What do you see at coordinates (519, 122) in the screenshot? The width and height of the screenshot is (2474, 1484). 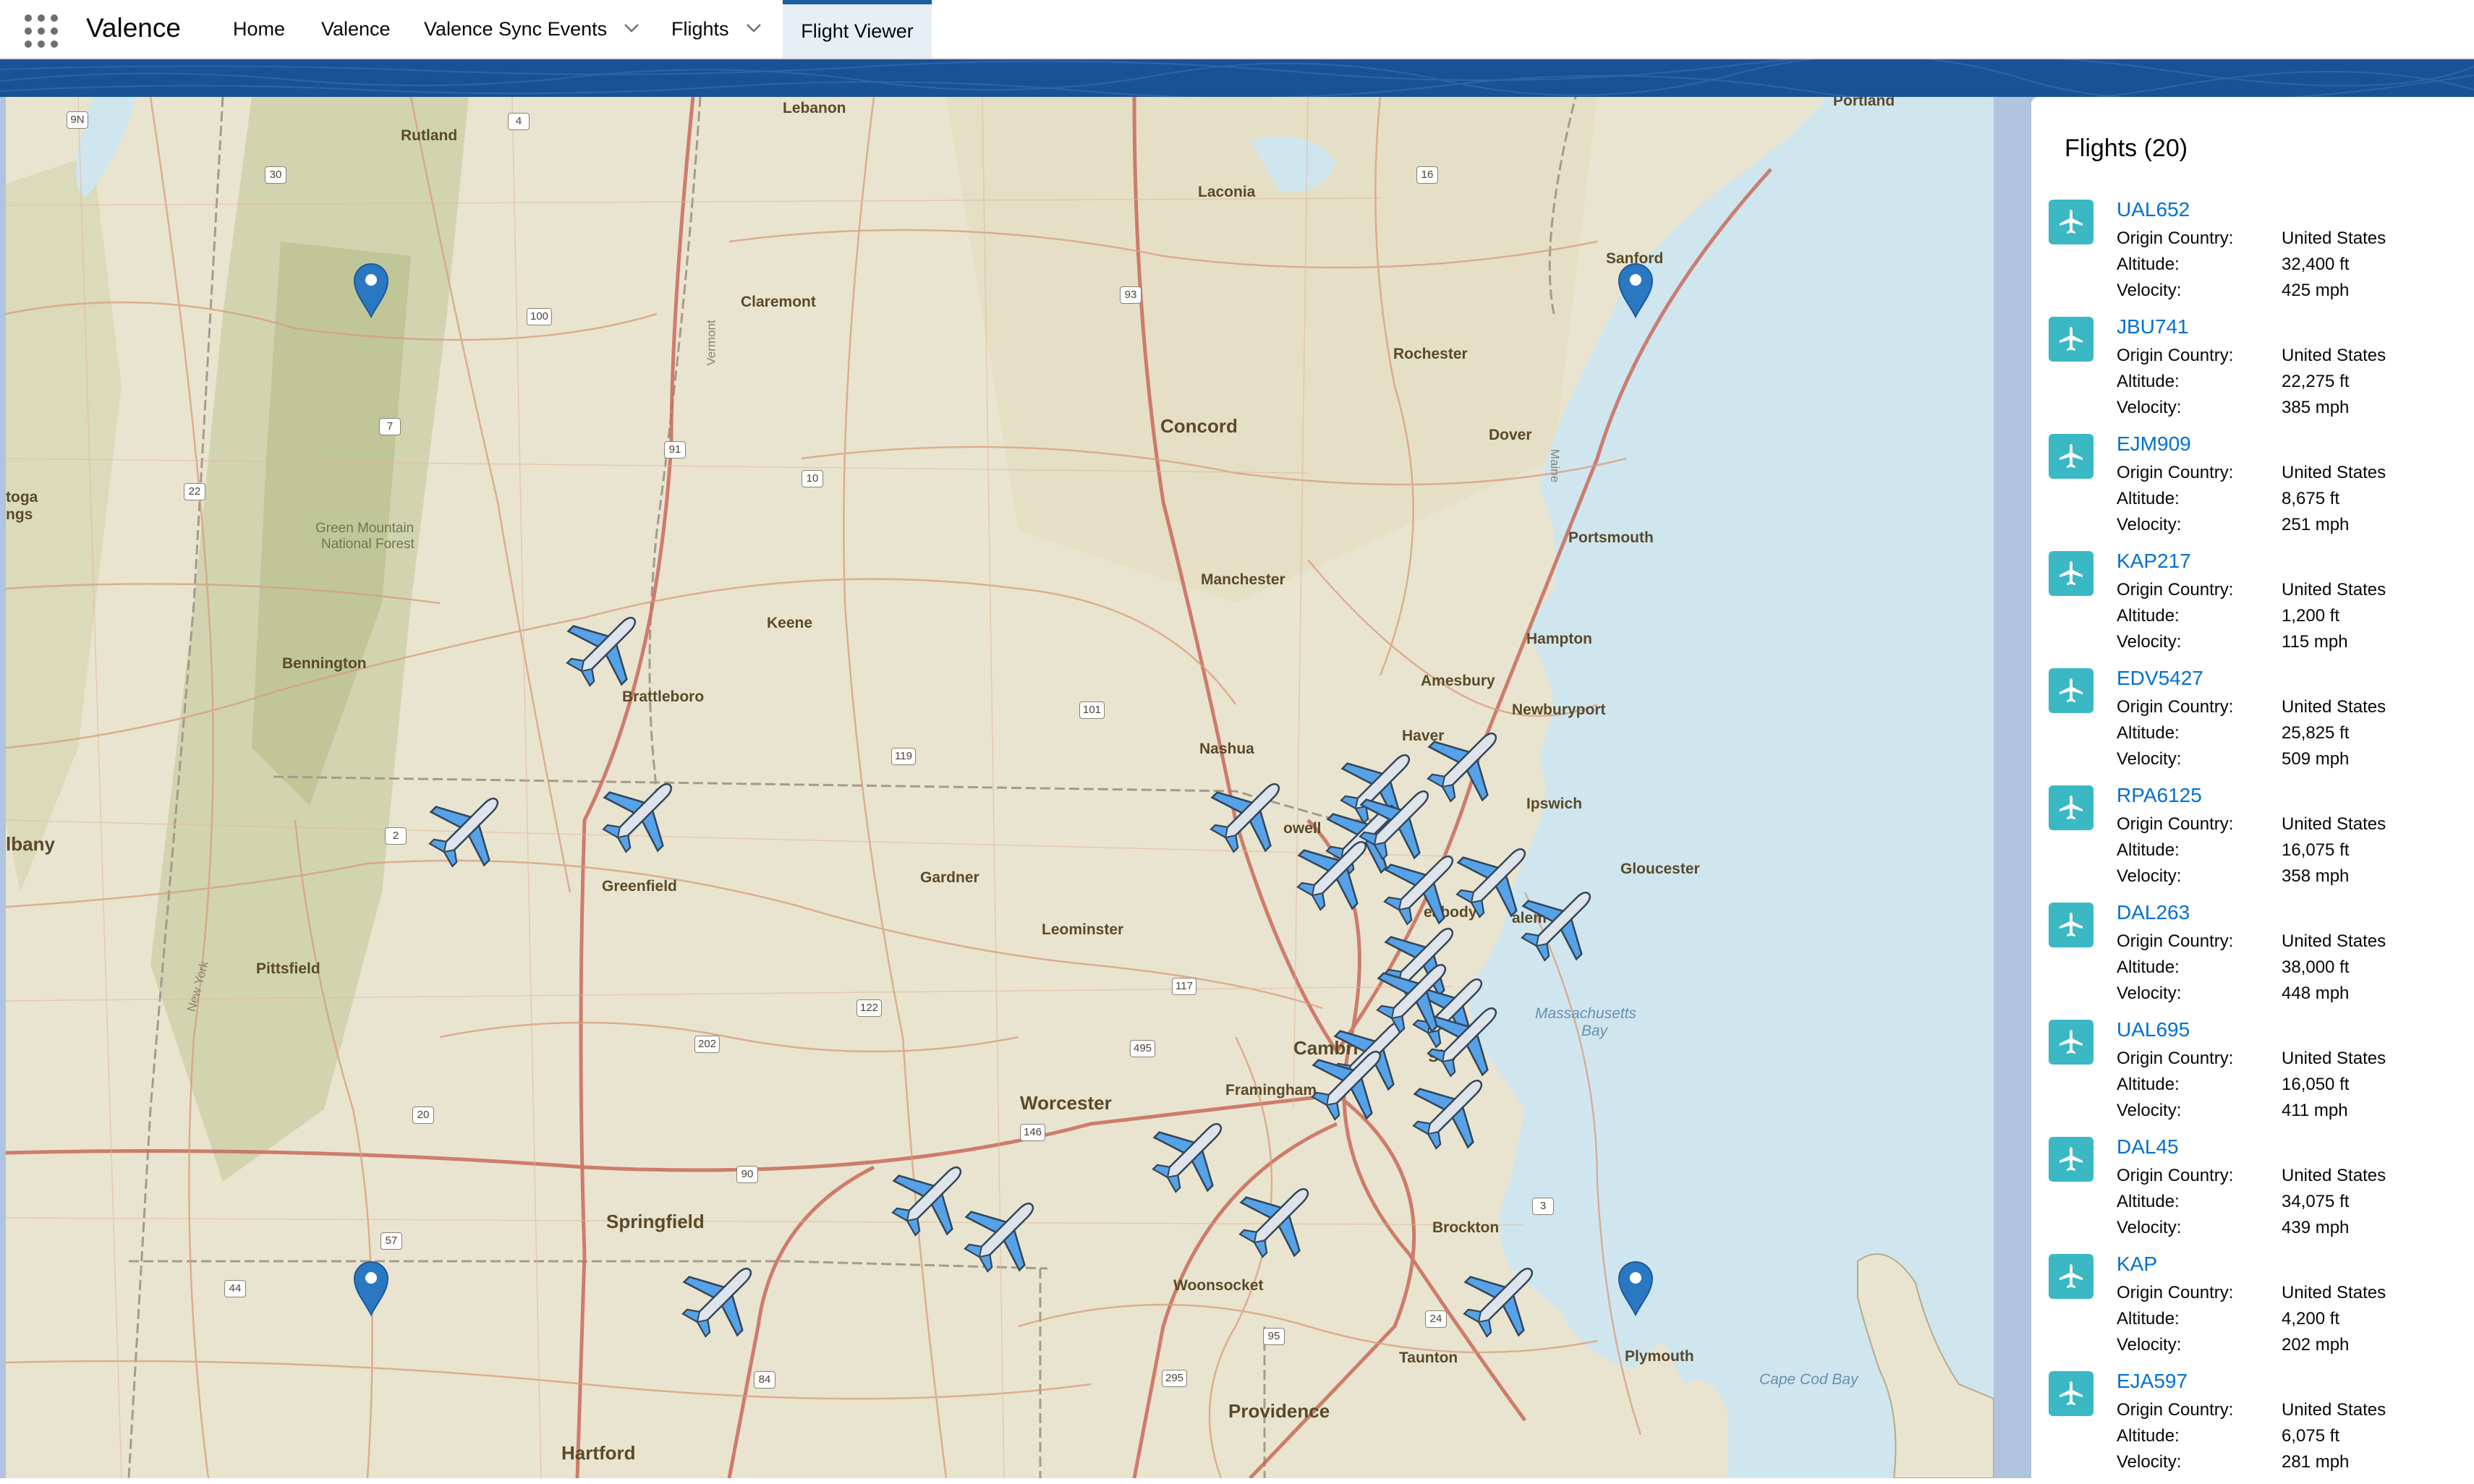 I see `highway-shield: 4` at bounding box center [519, 122].